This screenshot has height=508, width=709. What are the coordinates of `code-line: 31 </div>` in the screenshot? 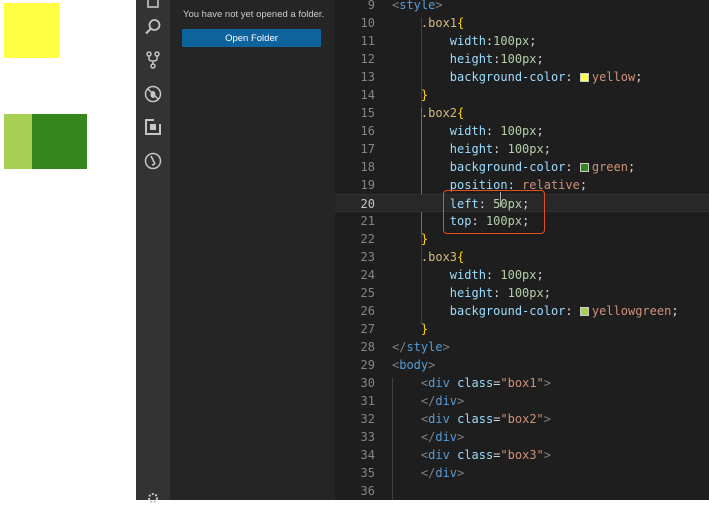 It's located at (522, 401).